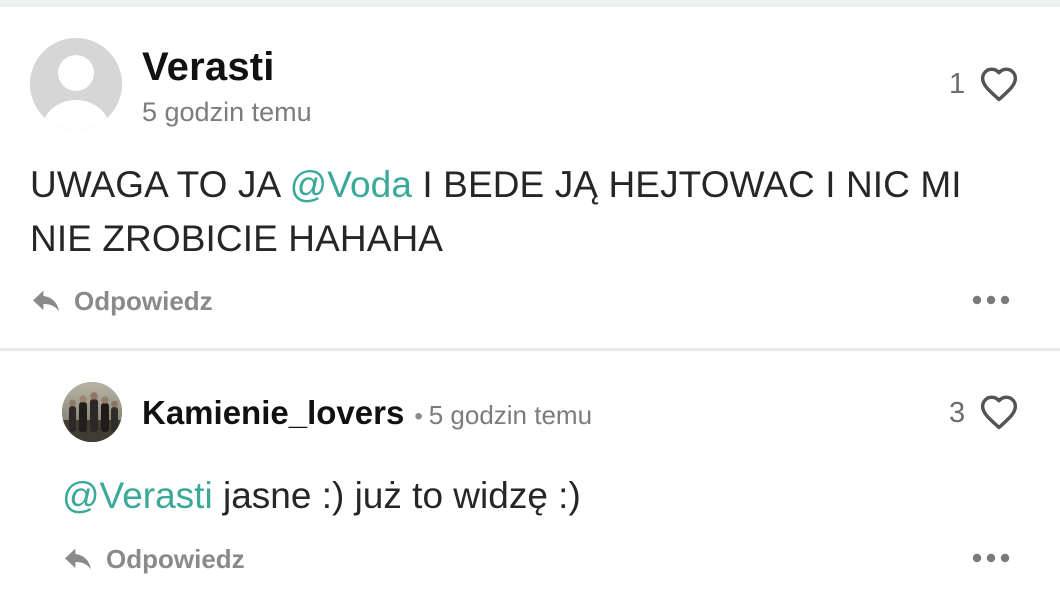  Describe the element at coordinates (208, 67) in the screenshot. I see `username: Verasti` at that location.